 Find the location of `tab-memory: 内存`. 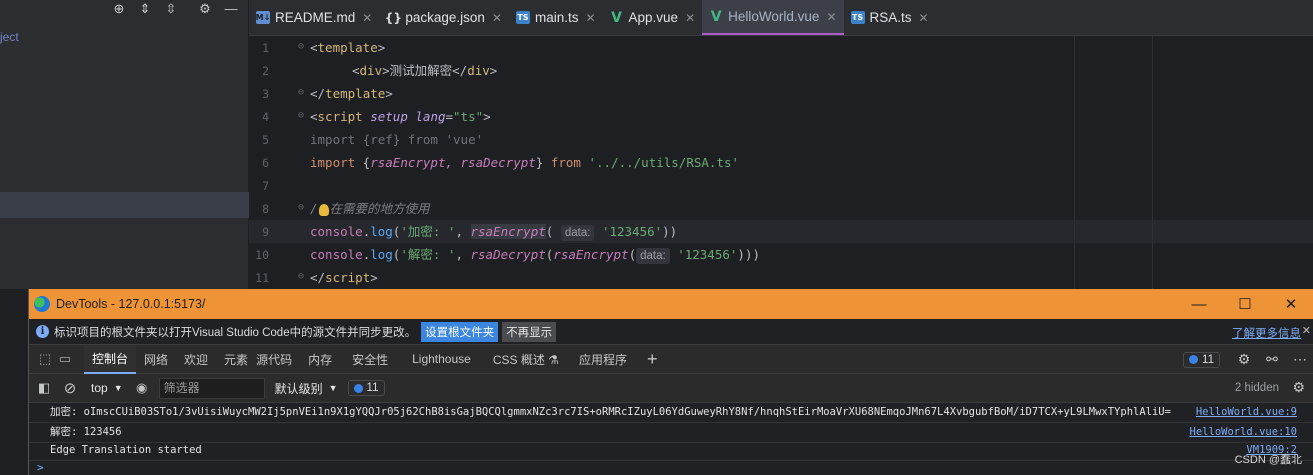

tab-memory: 内存 is located at coordinates (320, 359).